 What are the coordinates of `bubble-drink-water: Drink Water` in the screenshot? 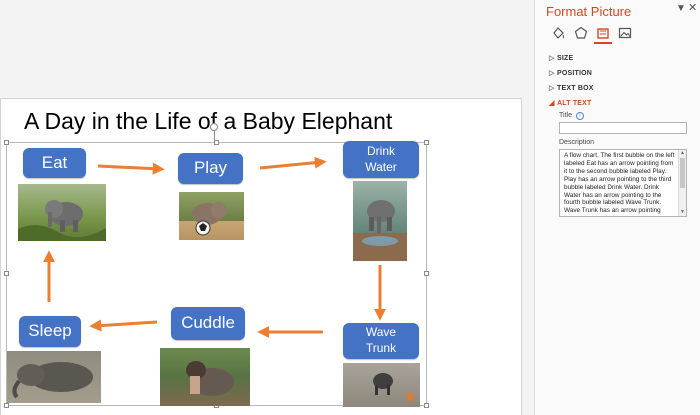 It's located at (381, 159).